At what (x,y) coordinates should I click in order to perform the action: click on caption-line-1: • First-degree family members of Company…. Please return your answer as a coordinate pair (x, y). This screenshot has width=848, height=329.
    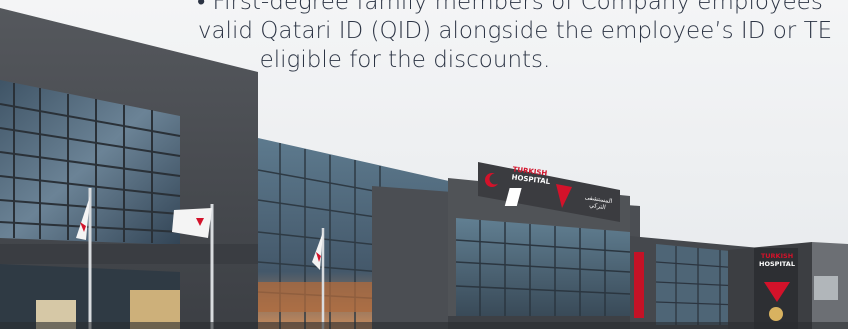
    Looking at the image, I should click on (510, 7).